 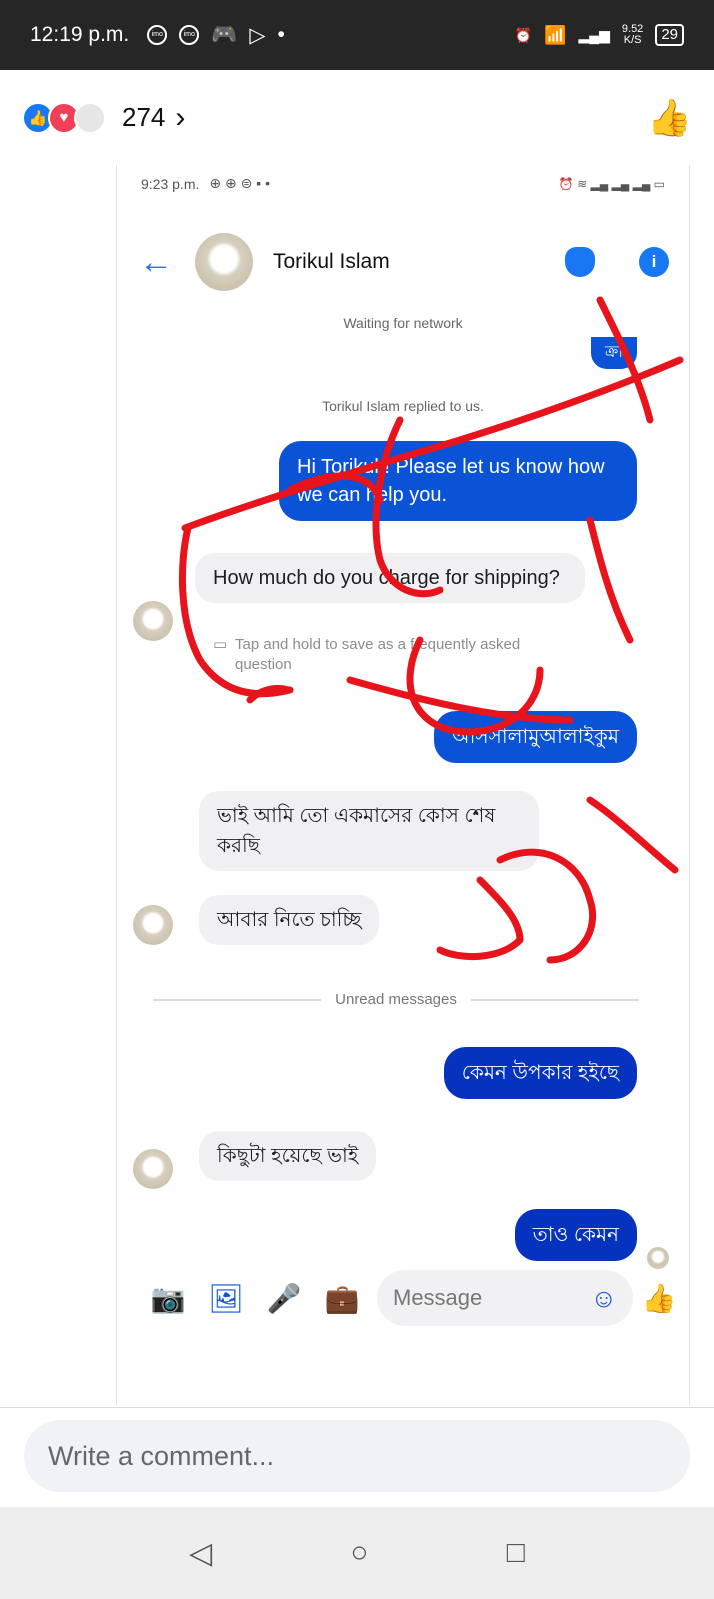 What do you see at coordinates (603, 1298) in the screenshot?
I see `emoji-icon: ☺` at bounding box center [603, 1298].